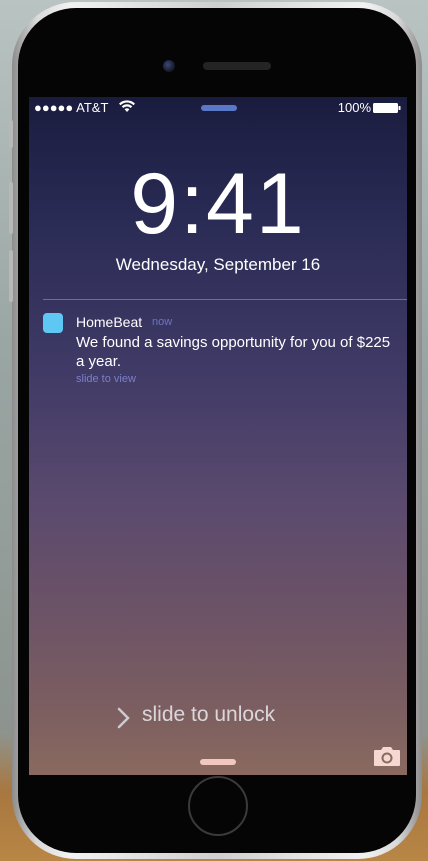  I want to click on volume-down-button, so click(11, 276).